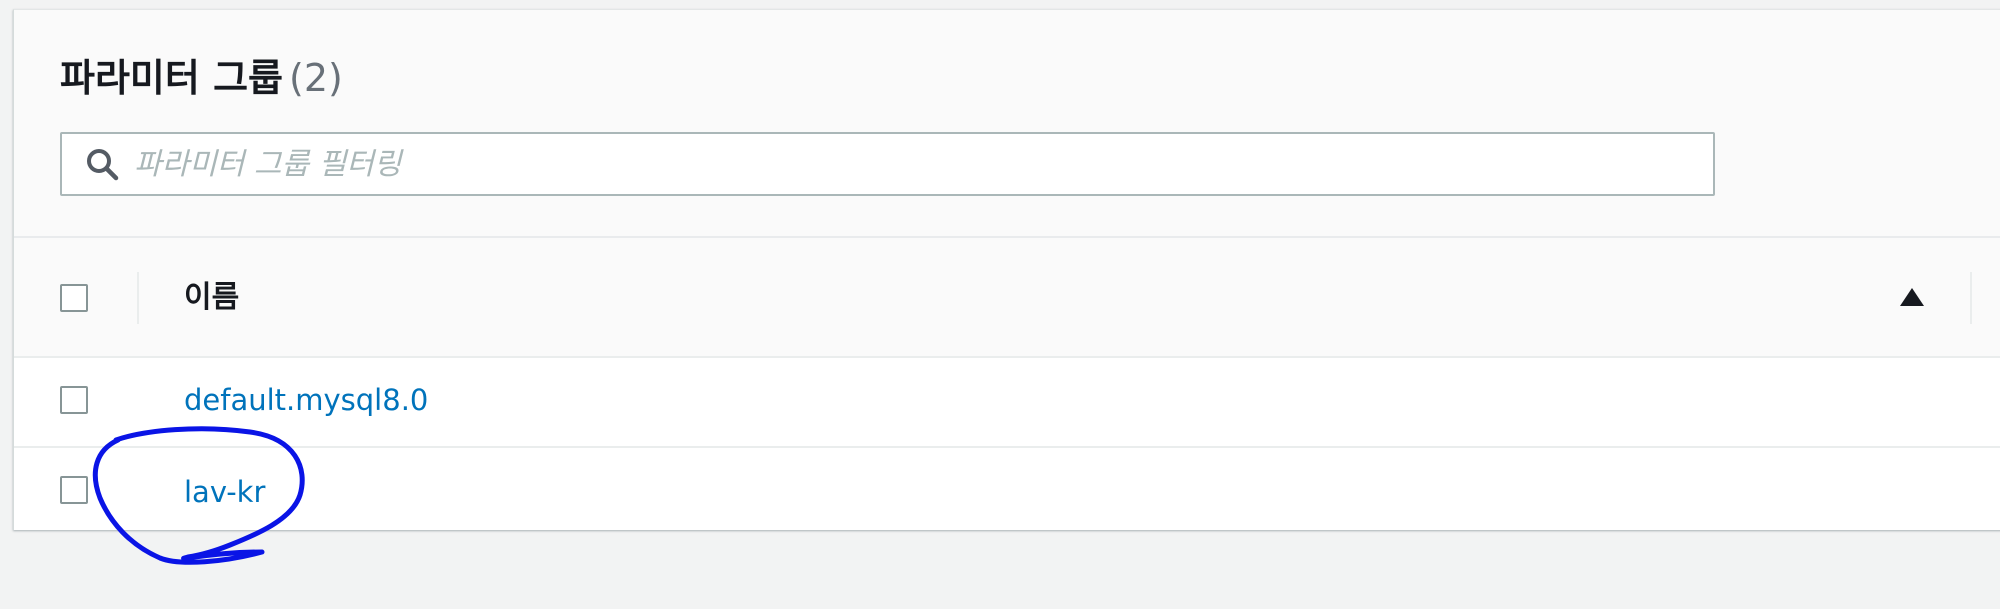 This screenshot has width=2000, height=609. What do you see at coordinates (74, 298) in the screenshot?
I see `select-all-checkbox` at bounding box center [74, 298].